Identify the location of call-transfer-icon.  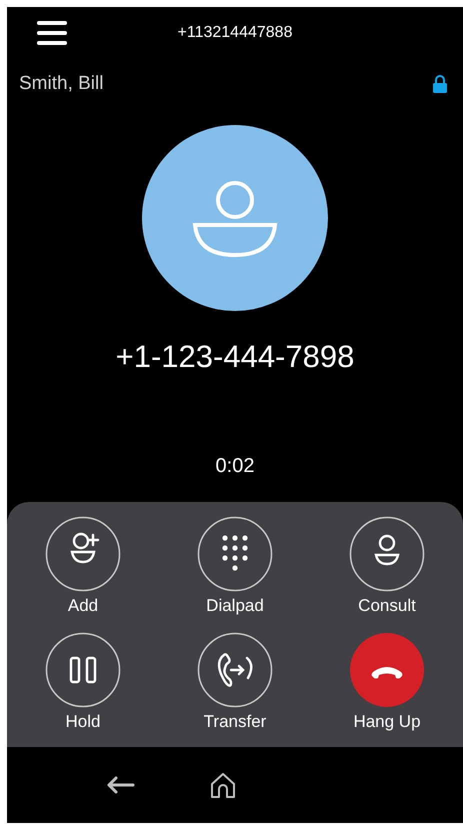
(235, 669).